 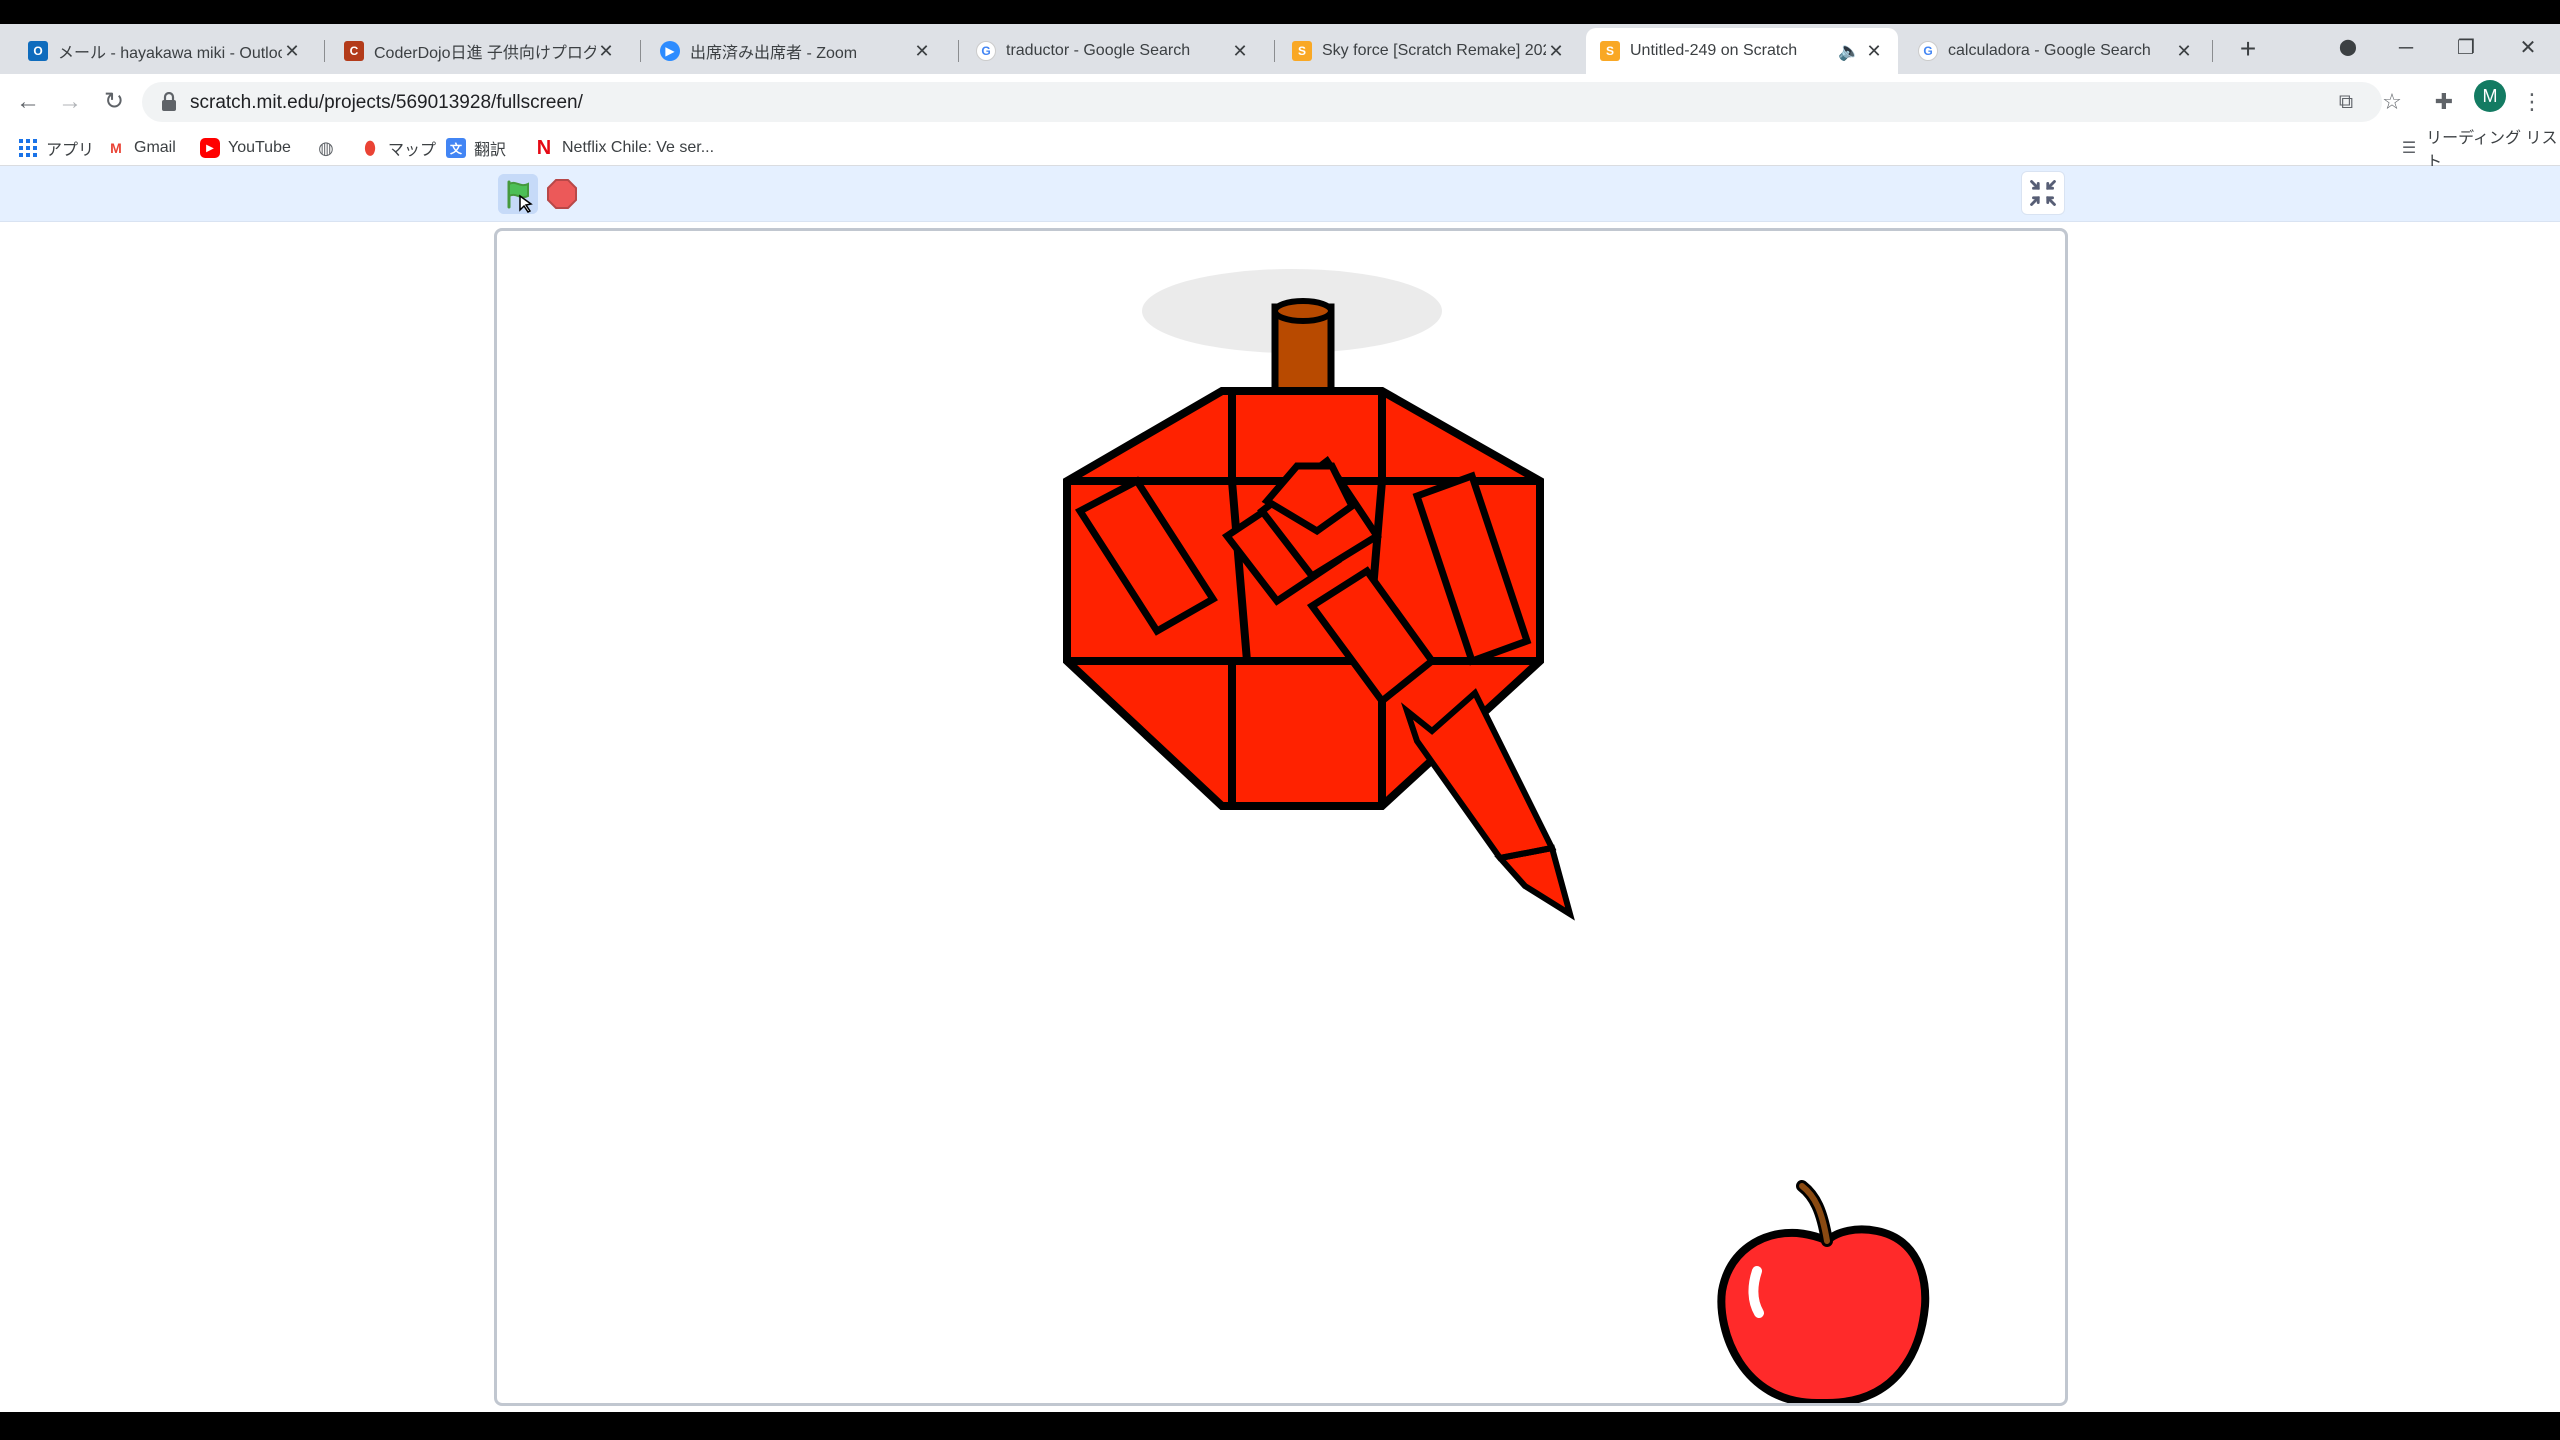 I want to click on bookmark-label: マップ, so click(x=412, y=150).